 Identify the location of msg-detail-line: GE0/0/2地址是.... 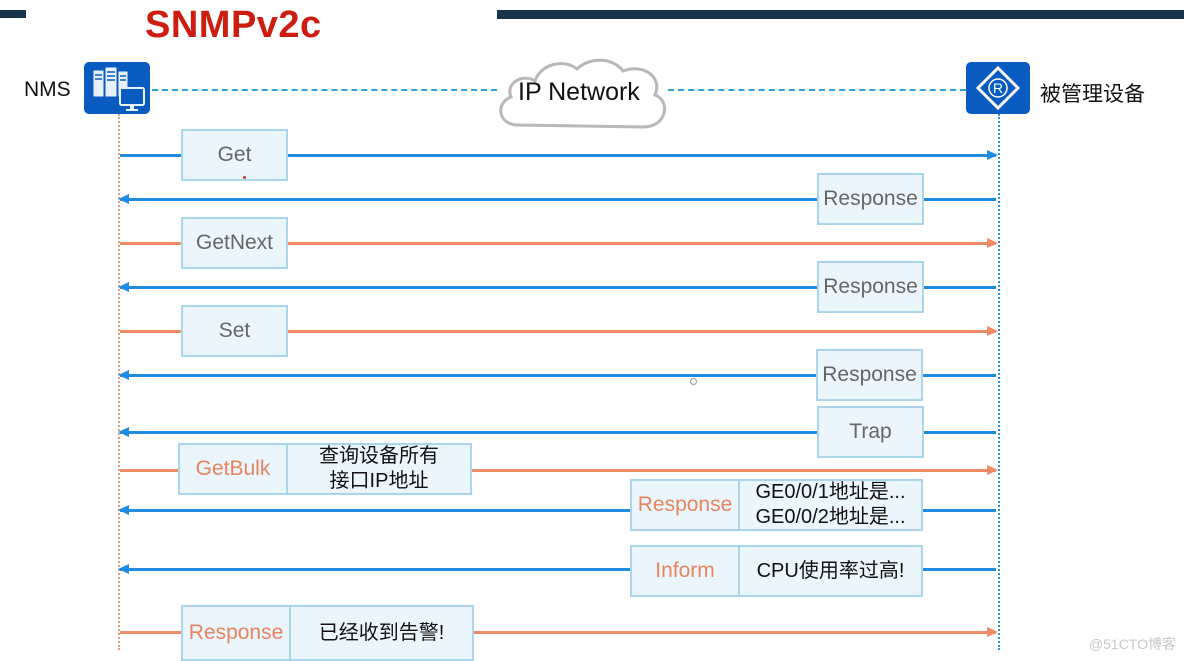
(830, 517).